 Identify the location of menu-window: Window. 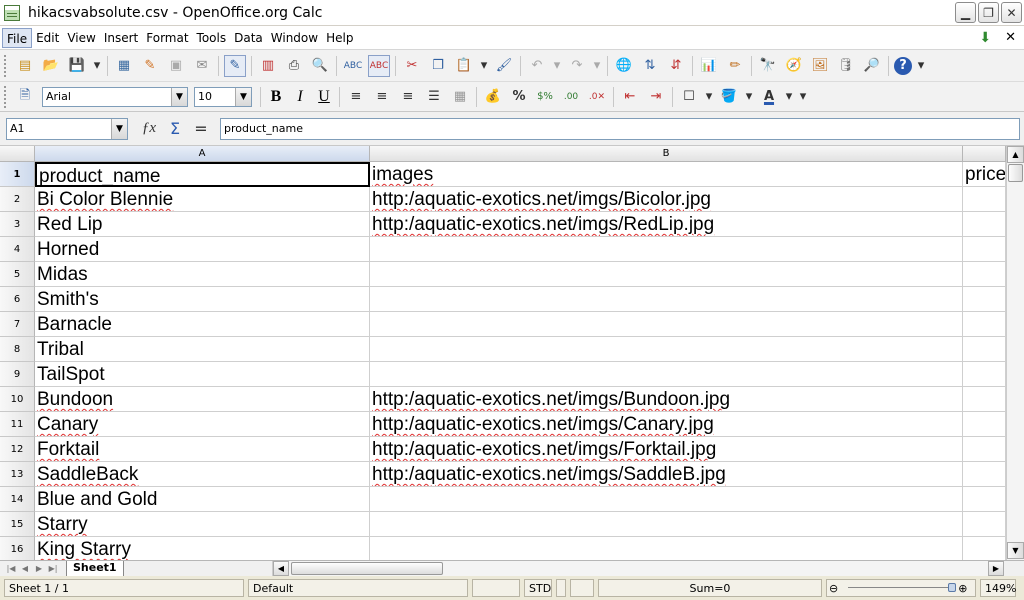
(294, 38).